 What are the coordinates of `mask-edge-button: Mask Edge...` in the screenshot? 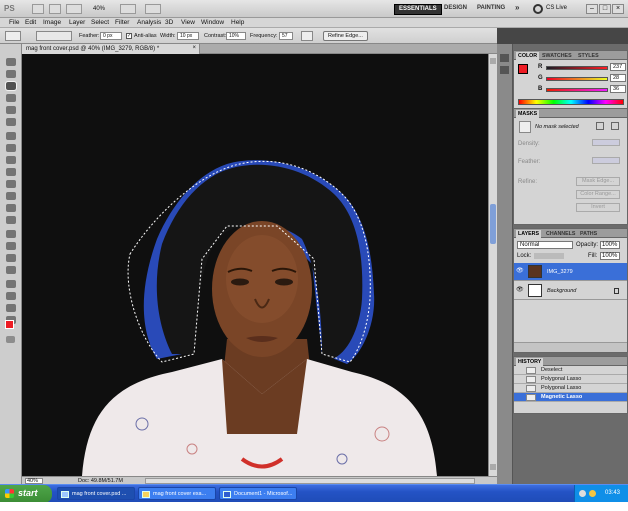 It's located at (598, 181).